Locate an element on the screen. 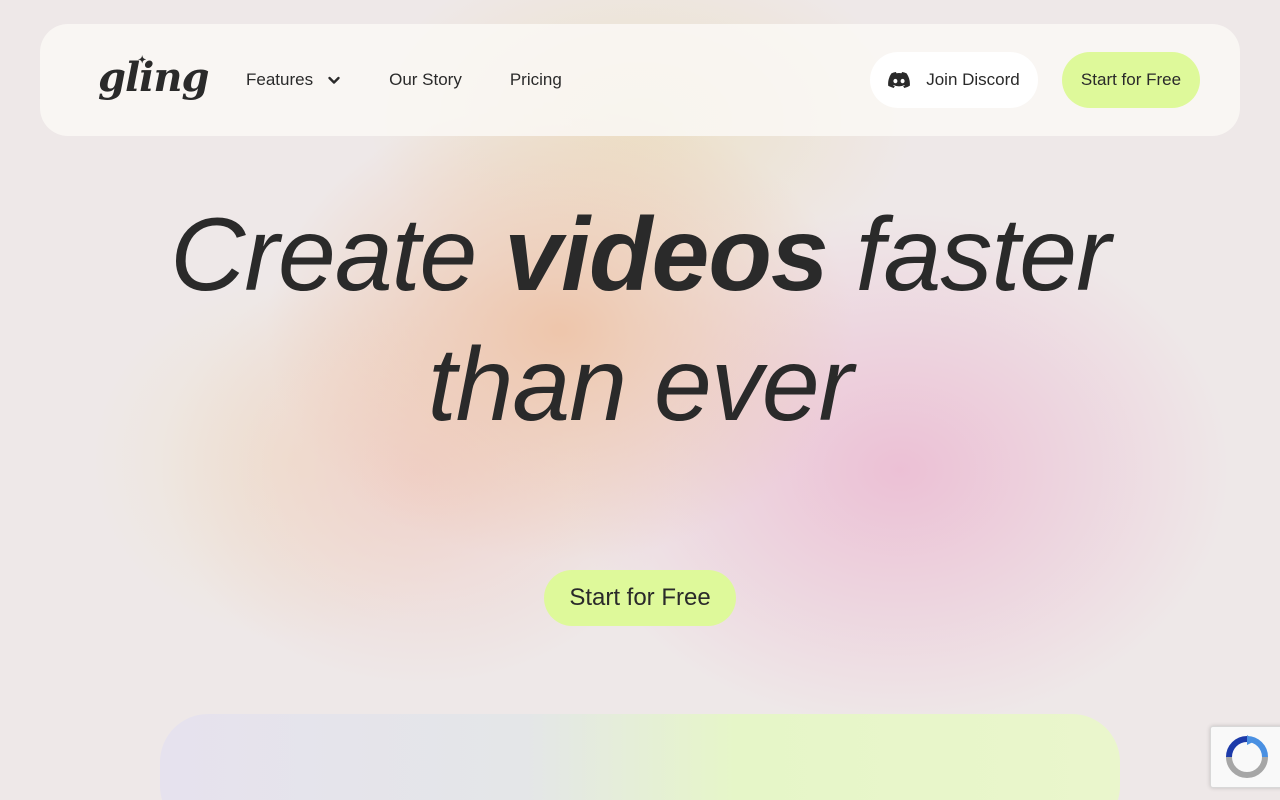  hero-title-part2: faster is located at coordinates (969, 255).